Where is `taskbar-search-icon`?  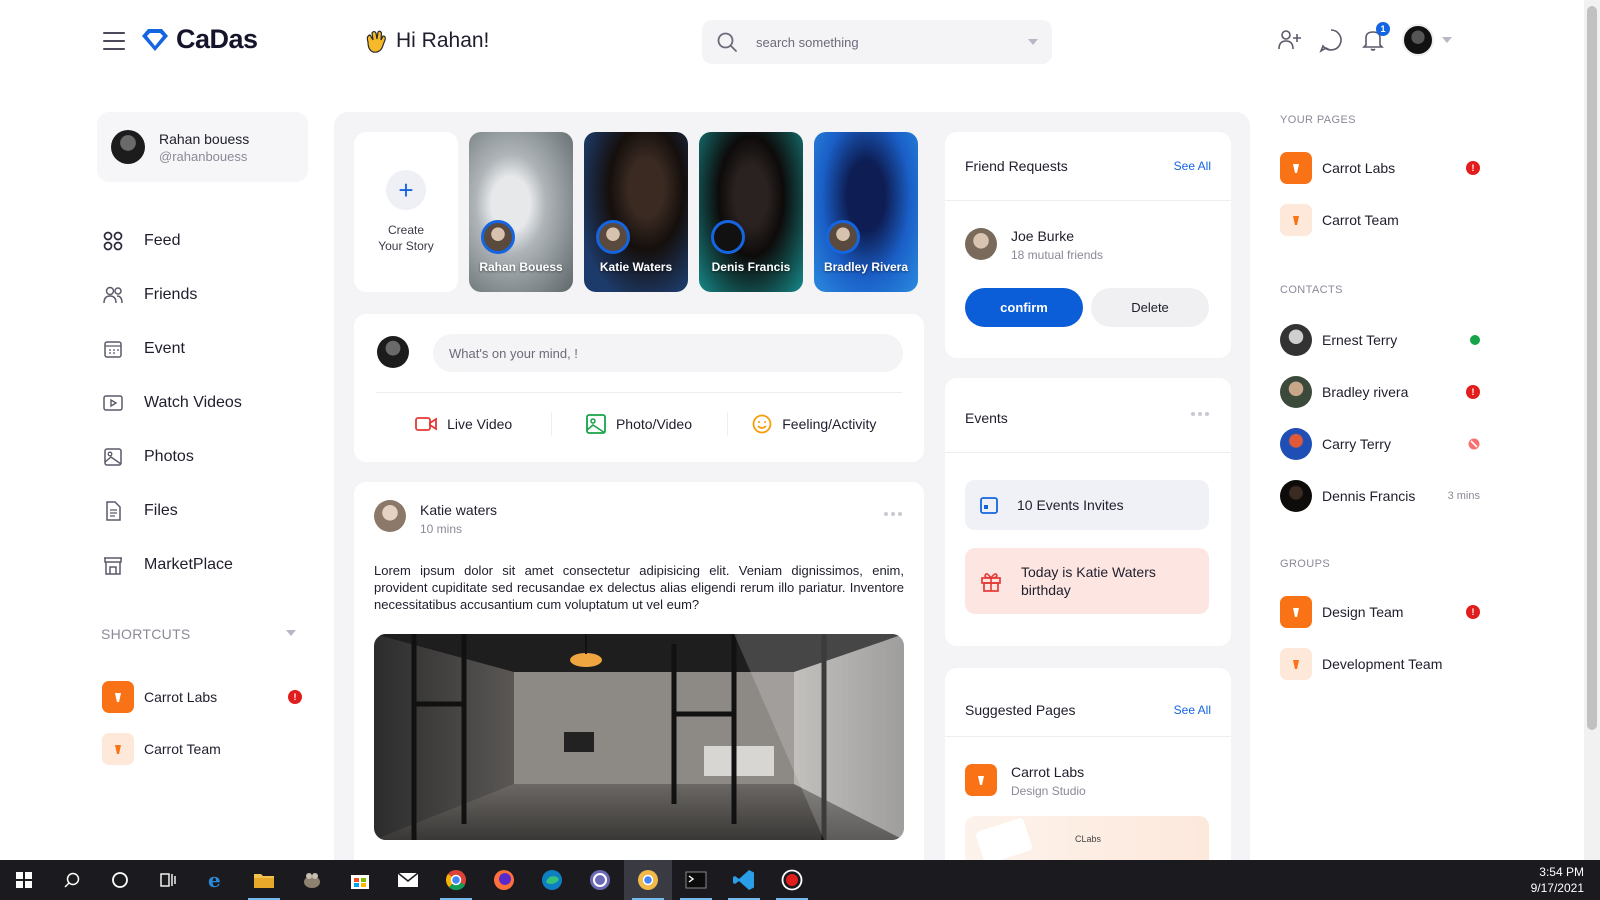
taskbar-search-icon is located at coordinates (72, 880).